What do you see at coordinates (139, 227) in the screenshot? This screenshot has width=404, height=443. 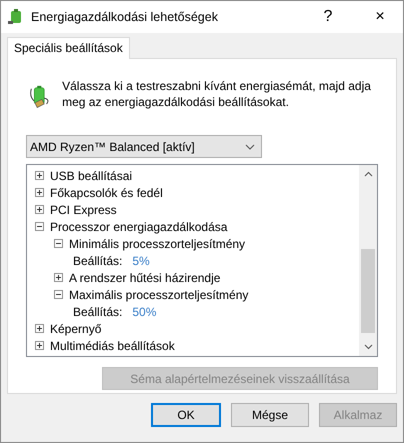 I see `tree-item: Processzor energiagazdálkodása` at bounding box center [139, 227].